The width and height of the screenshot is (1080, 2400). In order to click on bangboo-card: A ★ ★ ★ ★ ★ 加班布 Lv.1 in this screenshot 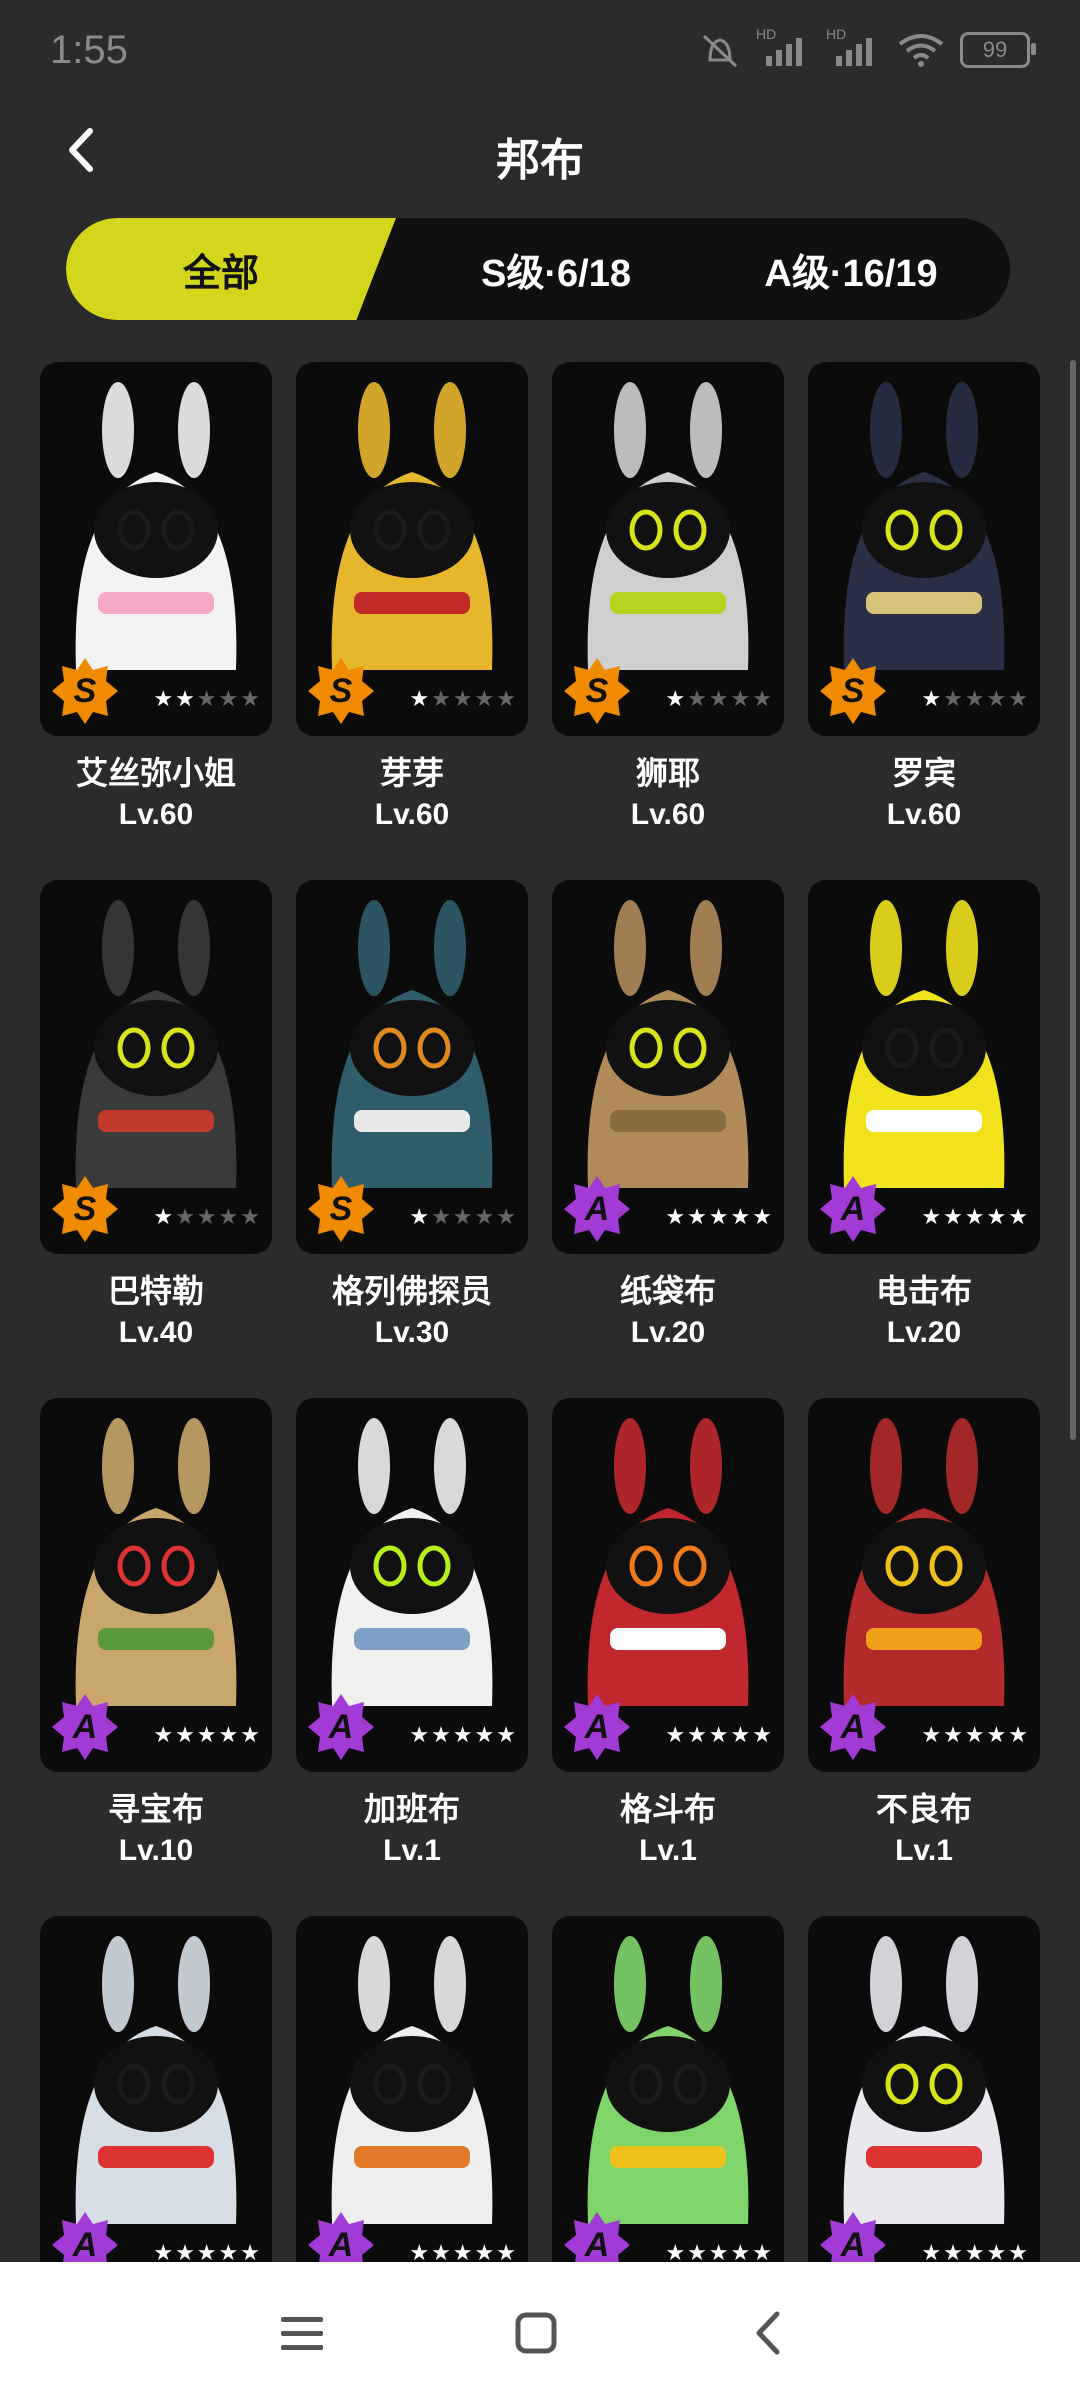, I will do `click(412, 1633)`.